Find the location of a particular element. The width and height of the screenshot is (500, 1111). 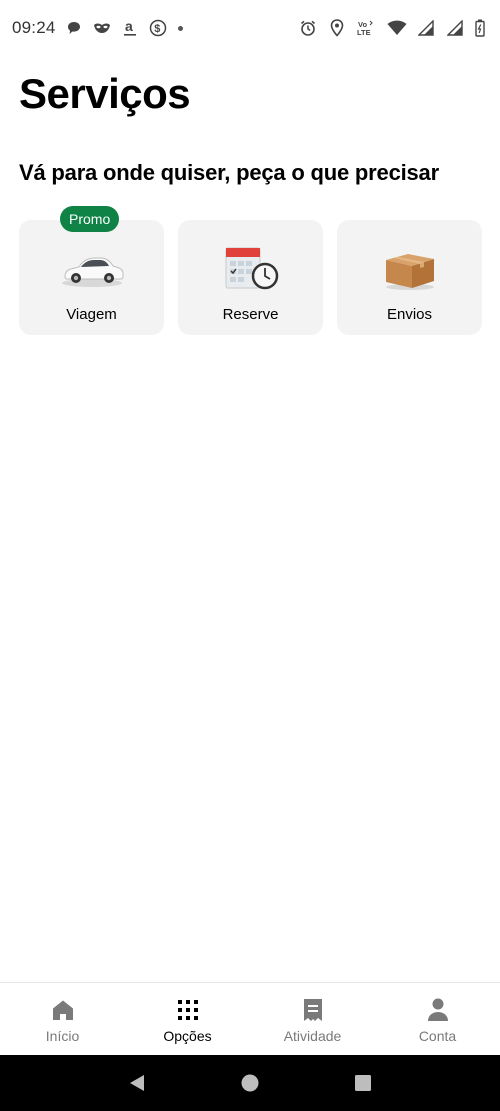

service-card-viagem: Promo Viagem is located at coordinates (91, 270).